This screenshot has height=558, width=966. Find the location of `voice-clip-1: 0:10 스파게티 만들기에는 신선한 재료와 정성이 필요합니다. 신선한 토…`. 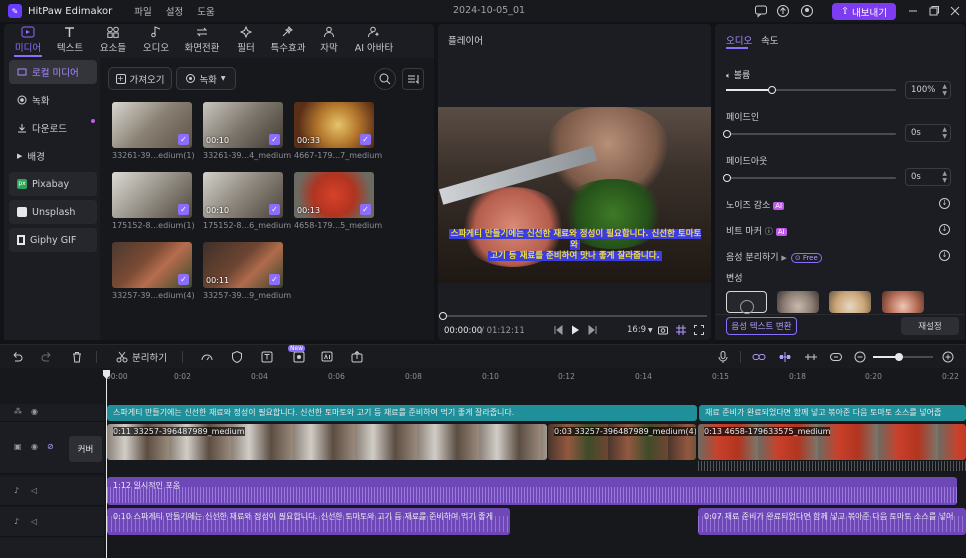

voice-clip-1: 0:10 스파게티 만들기에는 신선한 재료와 정성이 필요합니다. 신선한 토… is located at coordinates (308, 521).